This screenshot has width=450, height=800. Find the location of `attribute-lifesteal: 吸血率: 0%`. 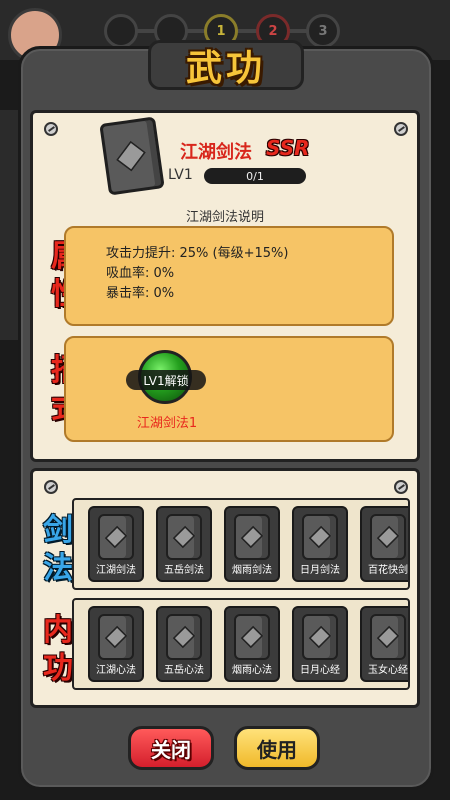

attribute-lifesteal: 吸血率: 0% is located at coordinates (140, 273).